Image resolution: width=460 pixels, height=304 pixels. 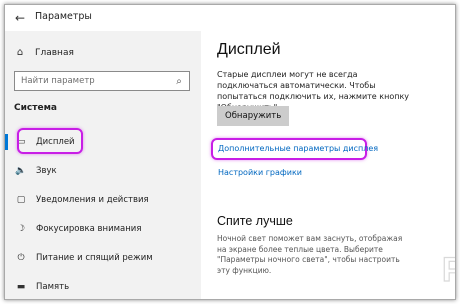 What do you see at coordinates (35, 108) in the screenshot?
I see `section-title: Система` at bounding box center [35, 108].